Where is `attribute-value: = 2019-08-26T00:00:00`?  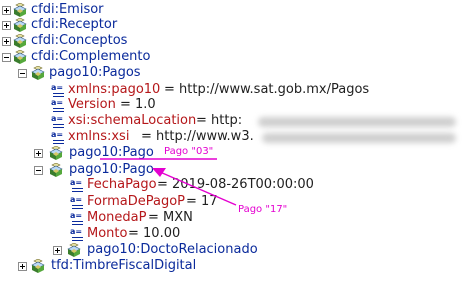
attribute-value: = 2019-08-26T00:00:00 is located at coordinates (235, 184).